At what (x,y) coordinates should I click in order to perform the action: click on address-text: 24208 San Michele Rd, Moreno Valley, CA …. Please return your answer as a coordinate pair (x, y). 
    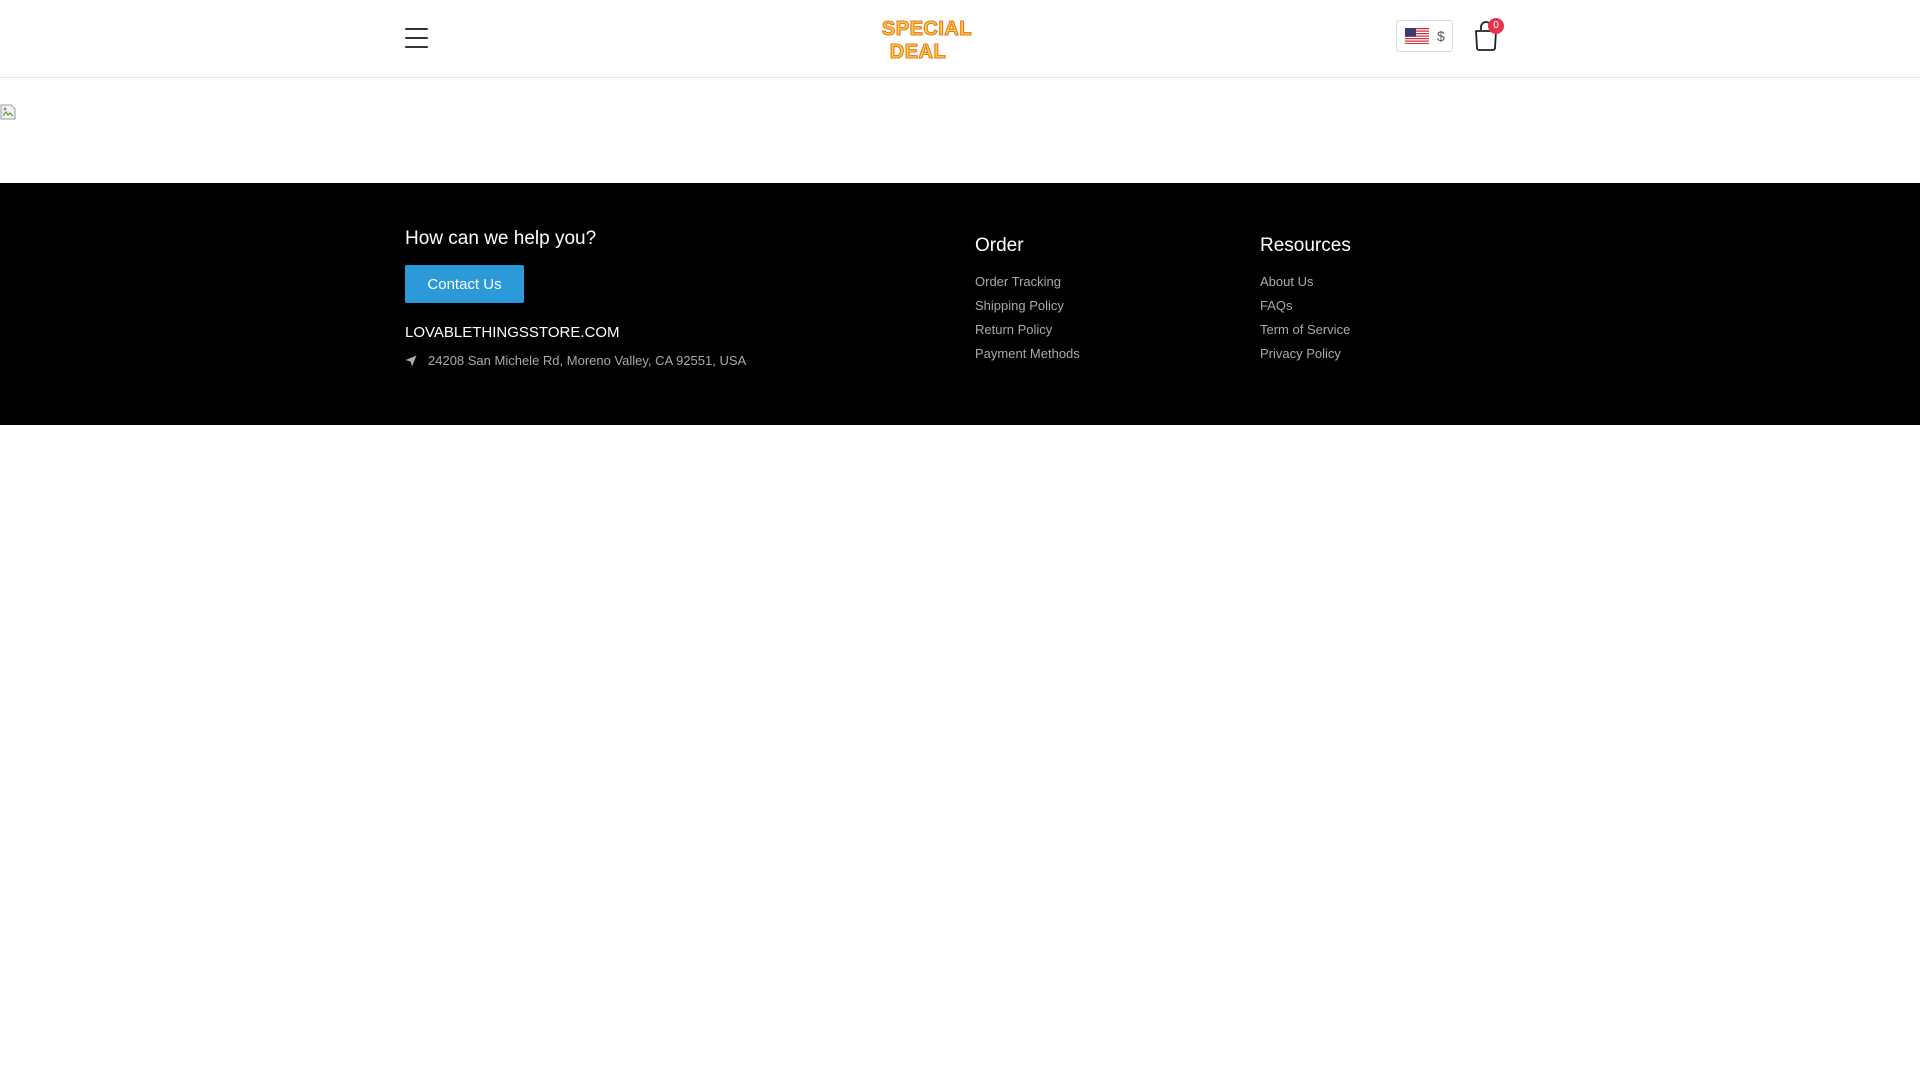
    Looking at the image, I should click on (587, 360).